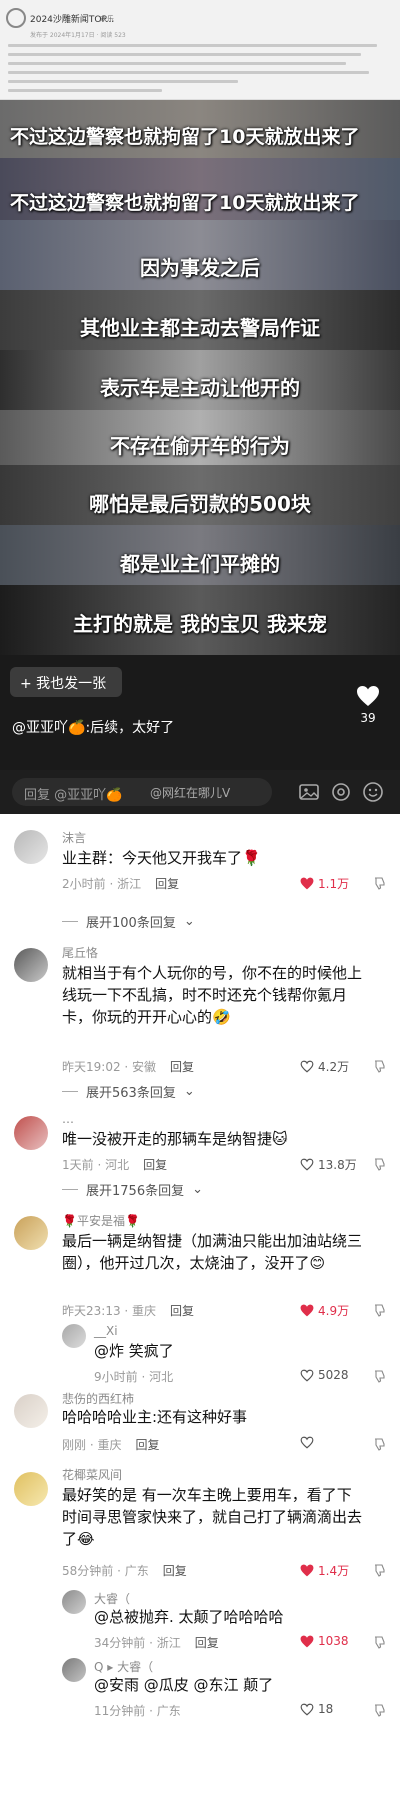 This screenshot has height=1820, width=400. Describe the element at coordinates (48, 728) in the screenshot. I see `video-comment-user: @亚亚吖🍊` at that location.